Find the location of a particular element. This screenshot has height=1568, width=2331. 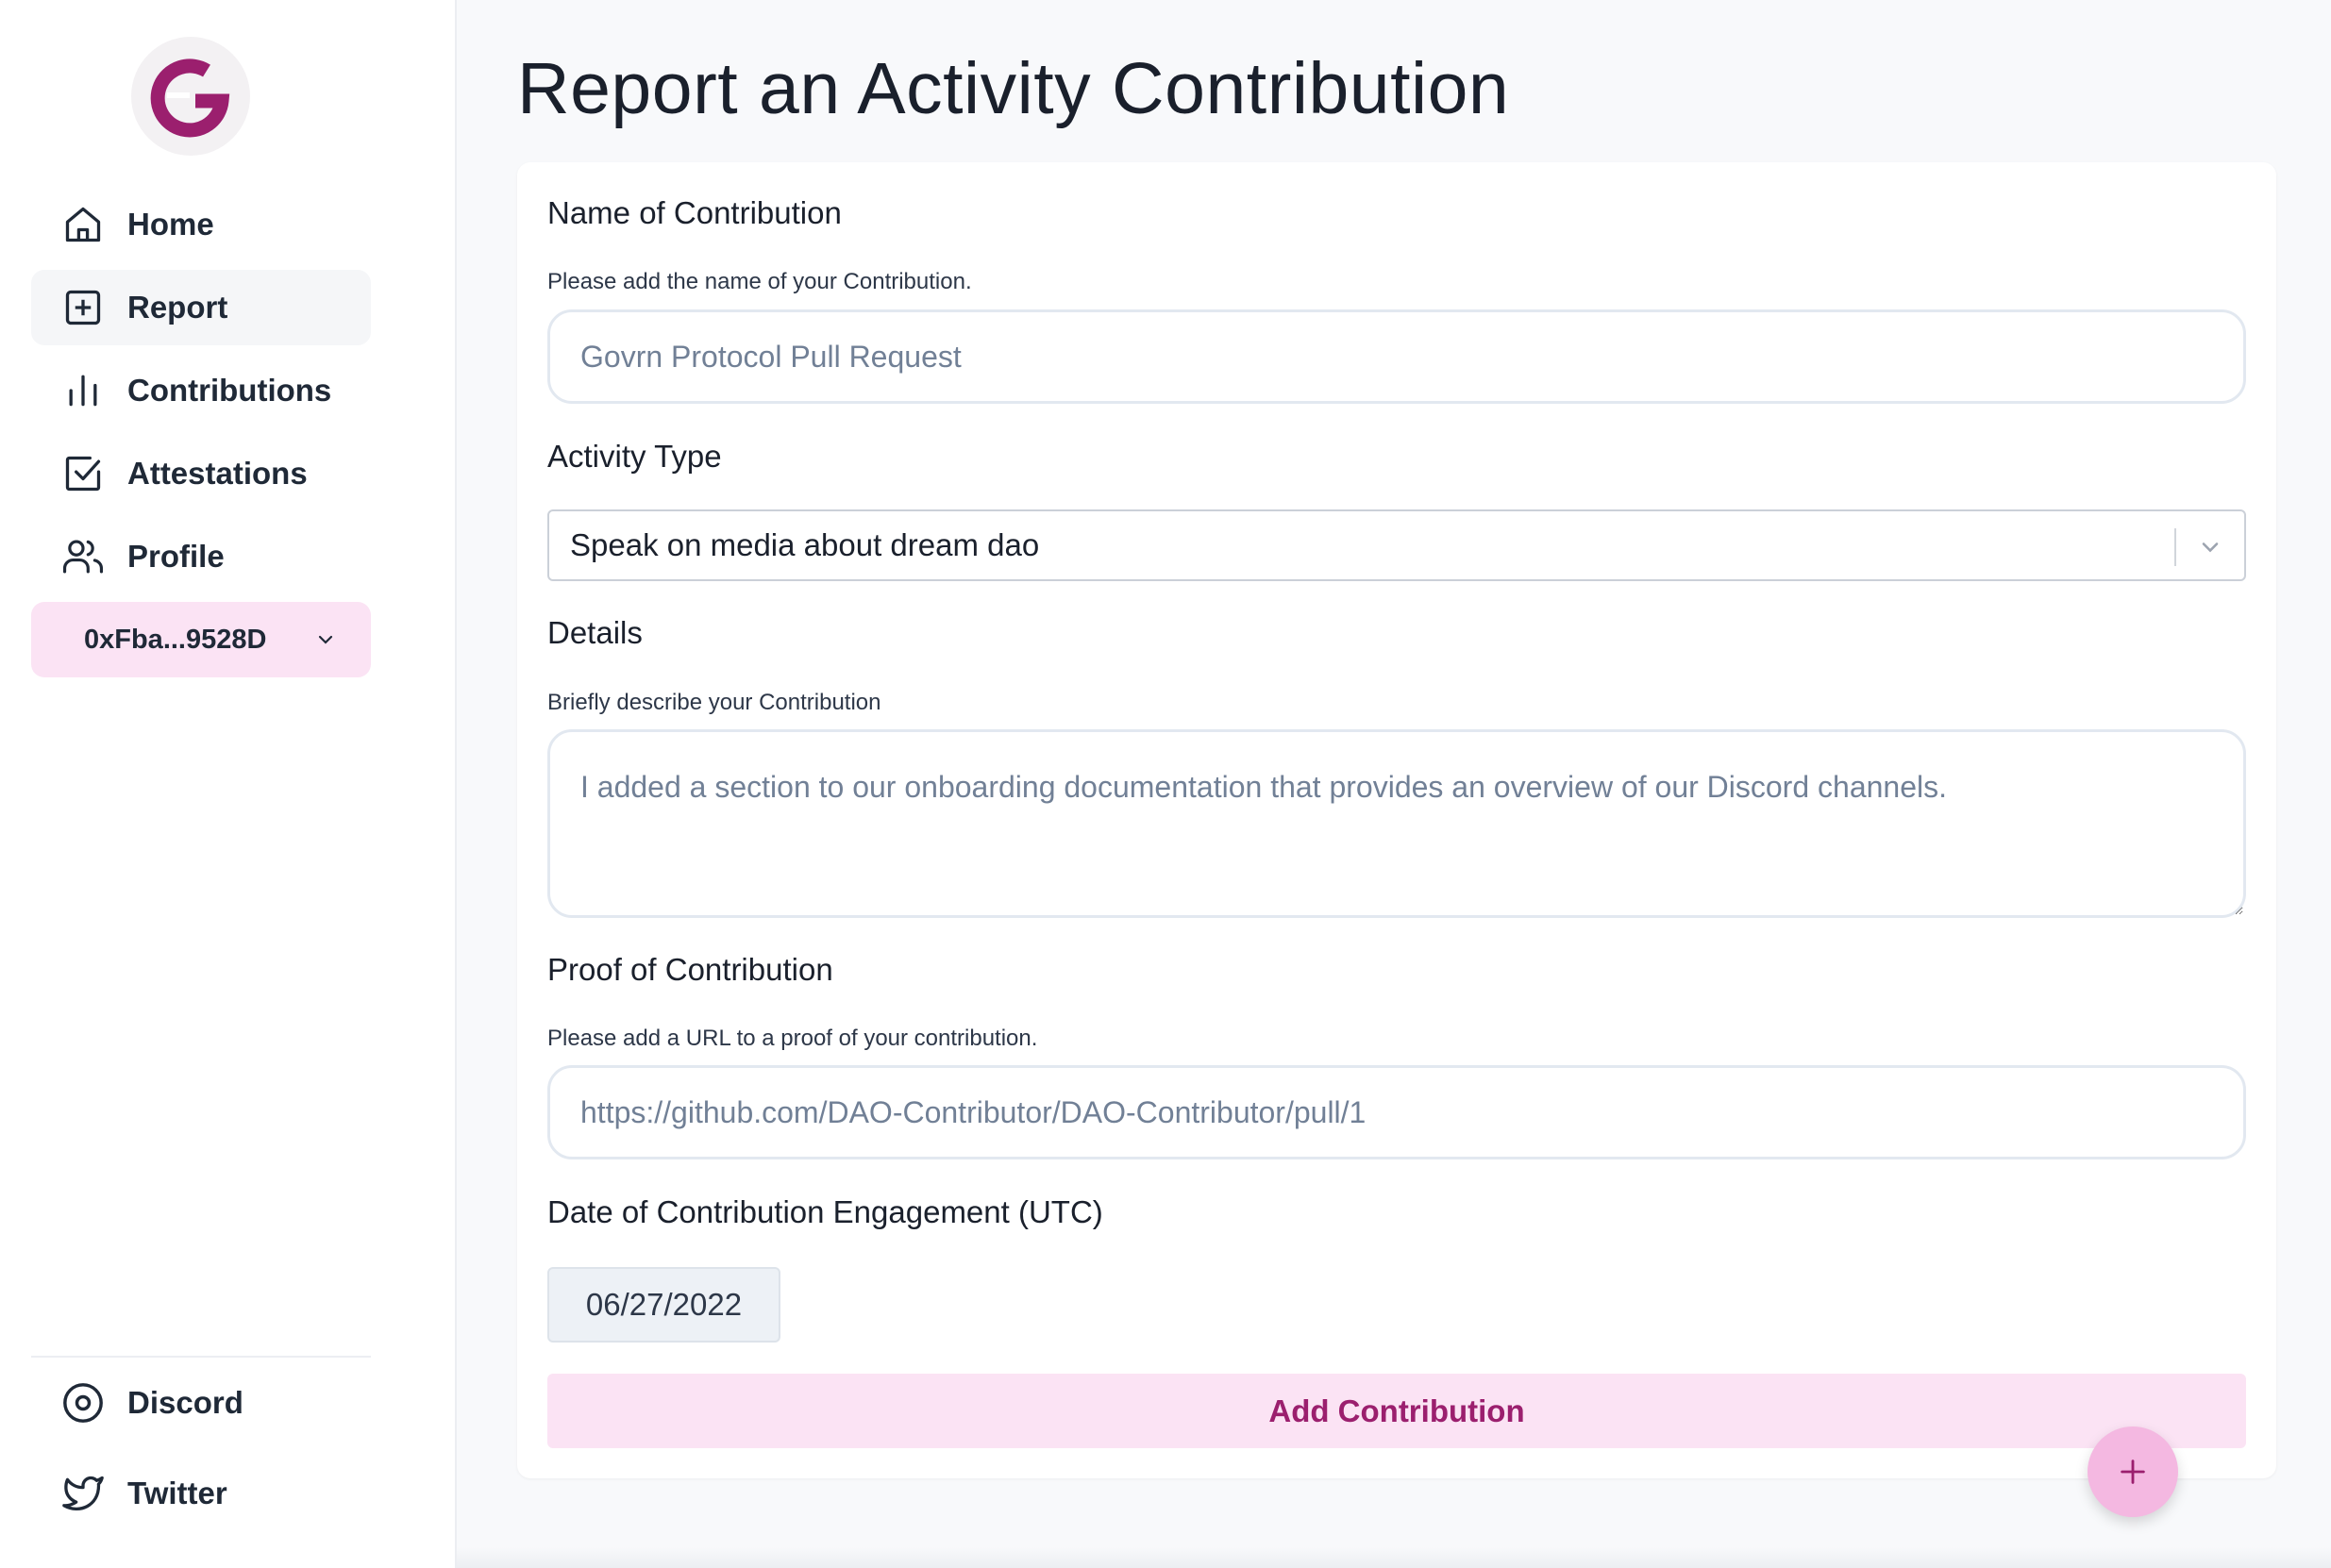

check-square-icon is located at coordinates (83, 473).